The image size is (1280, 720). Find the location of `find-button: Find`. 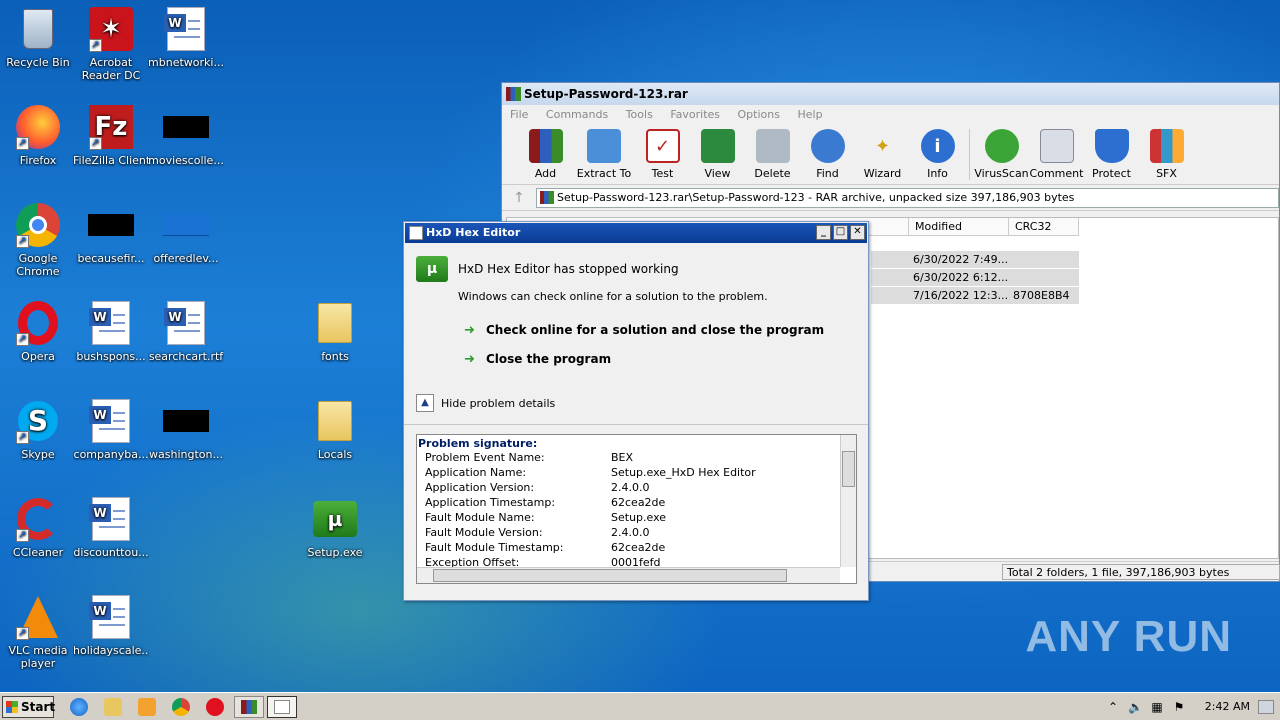

find-button: Find is located at coordinates (827, 154).